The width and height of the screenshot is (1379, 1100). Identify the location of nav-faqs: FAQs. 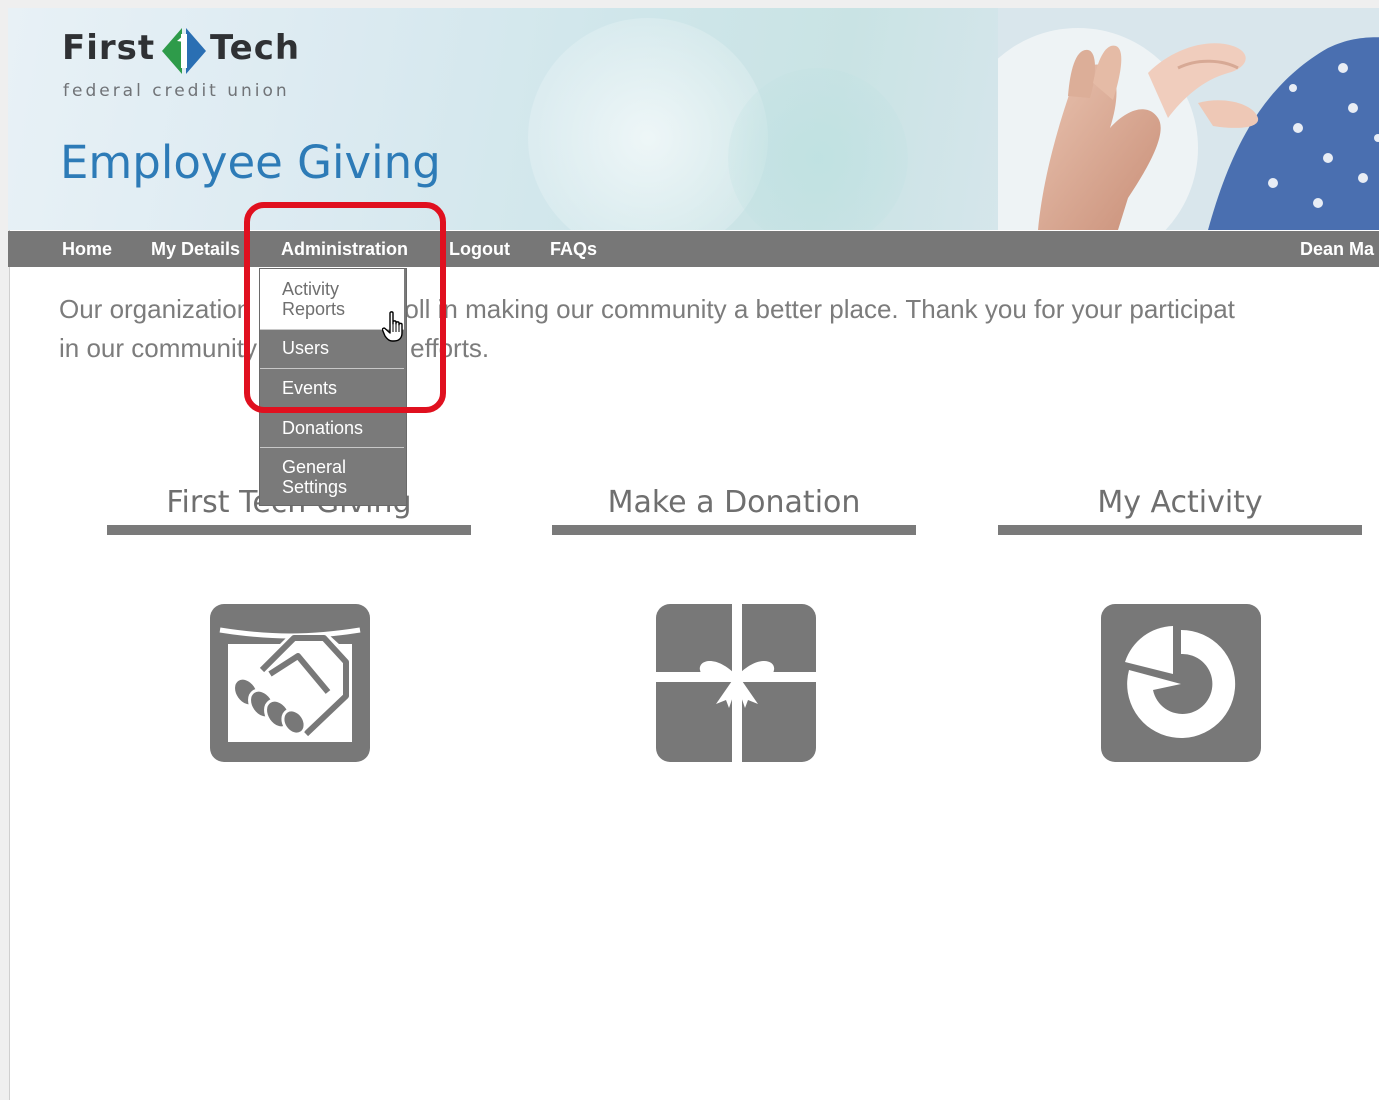
(573, 249).